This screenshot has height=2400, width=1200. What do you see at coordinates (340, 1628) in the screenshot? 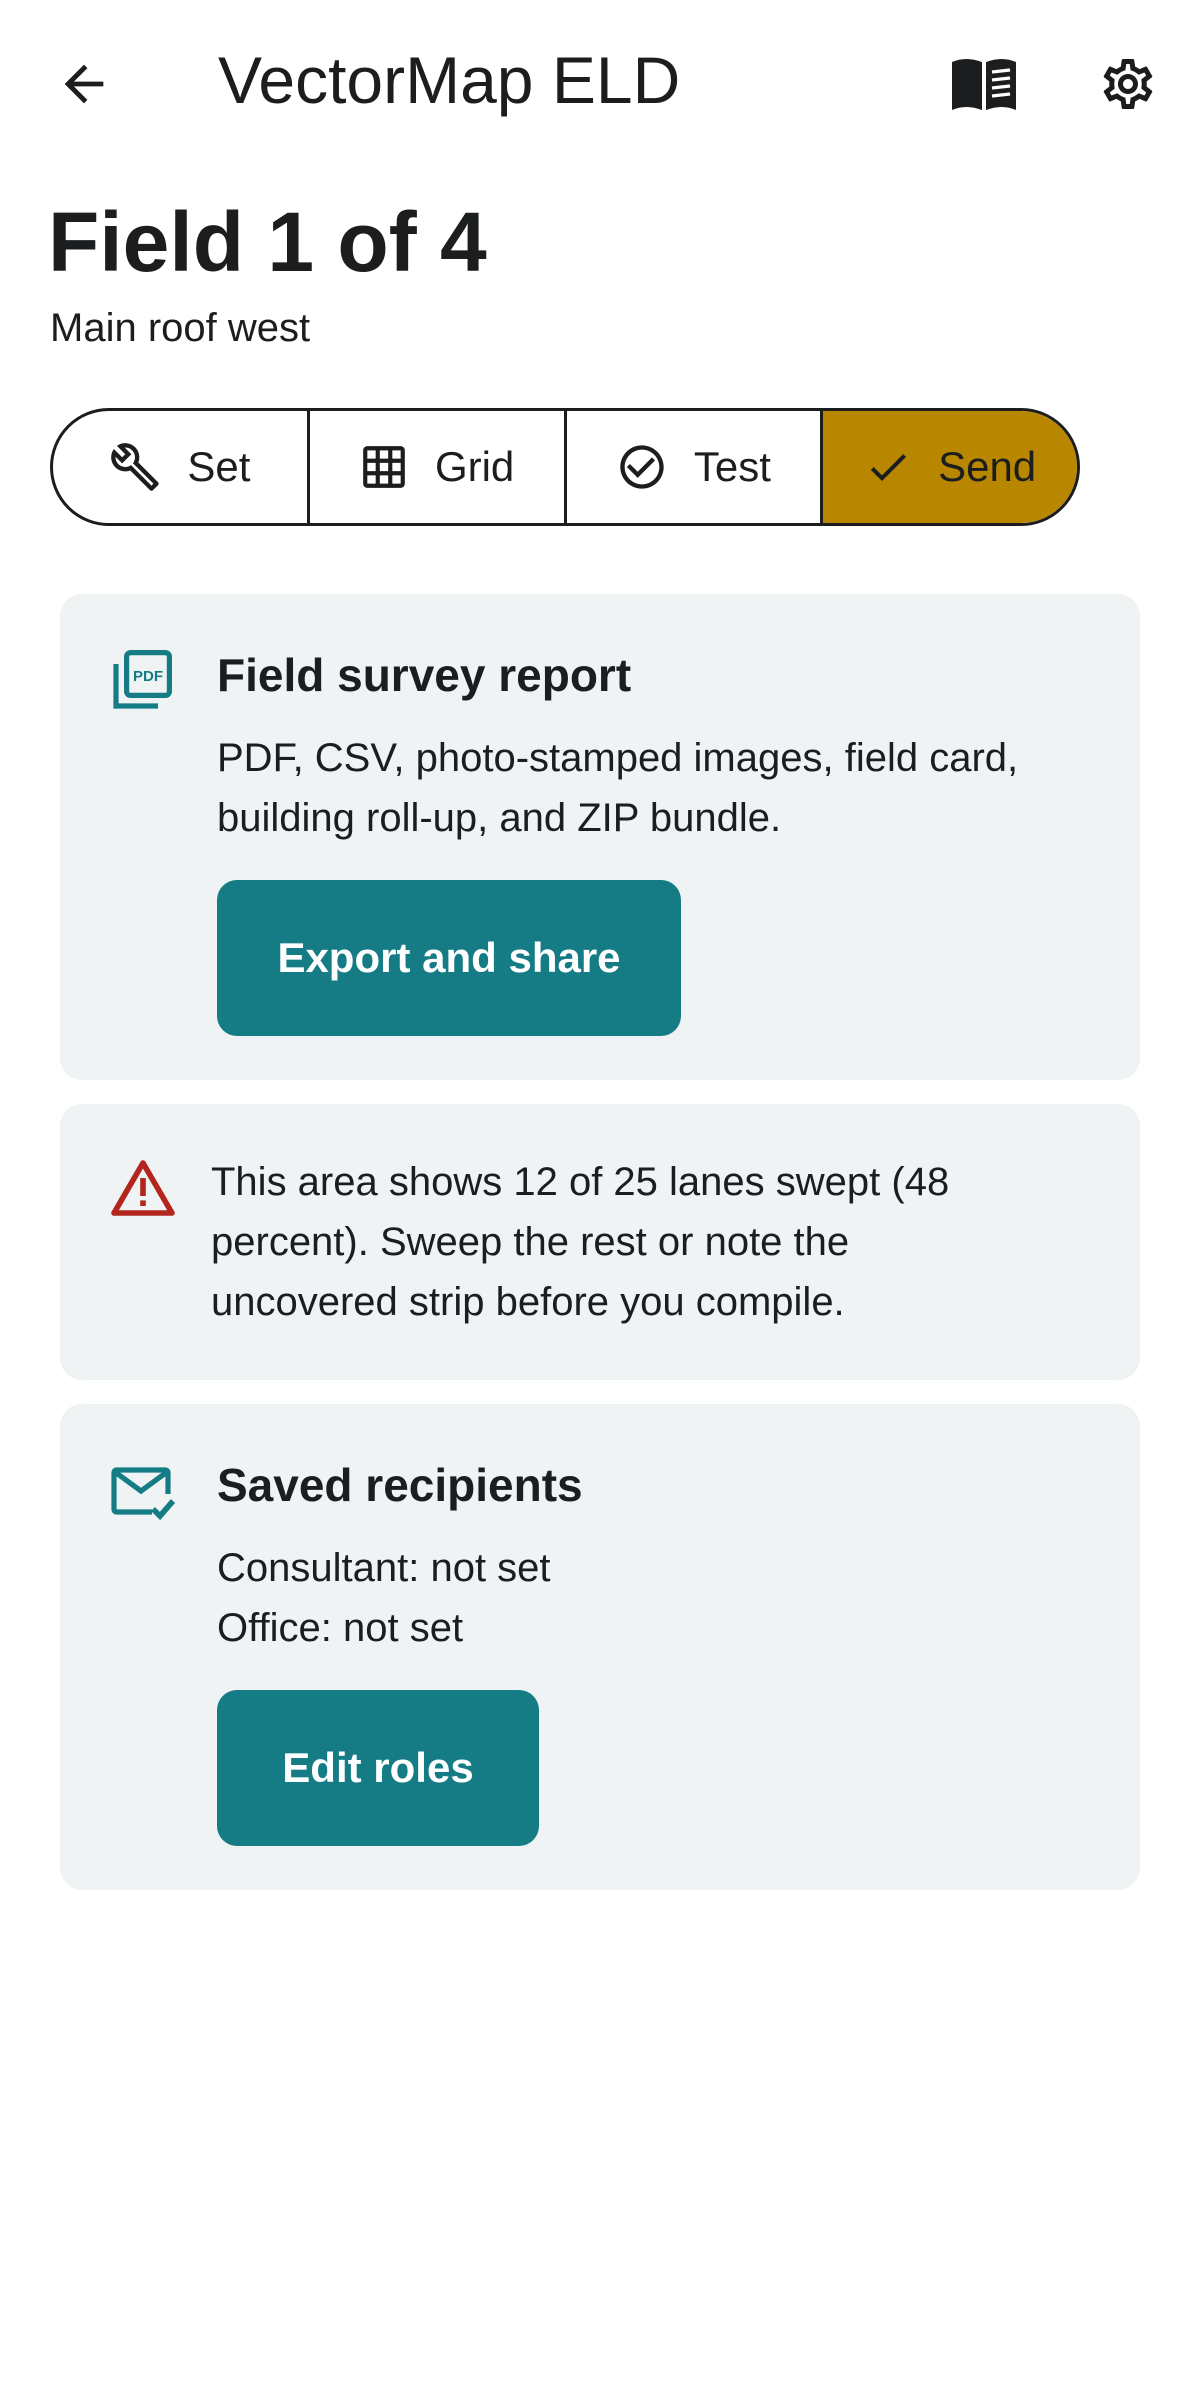
I see `recipient-office: Office: not set` at bounding box center [340, 1628].